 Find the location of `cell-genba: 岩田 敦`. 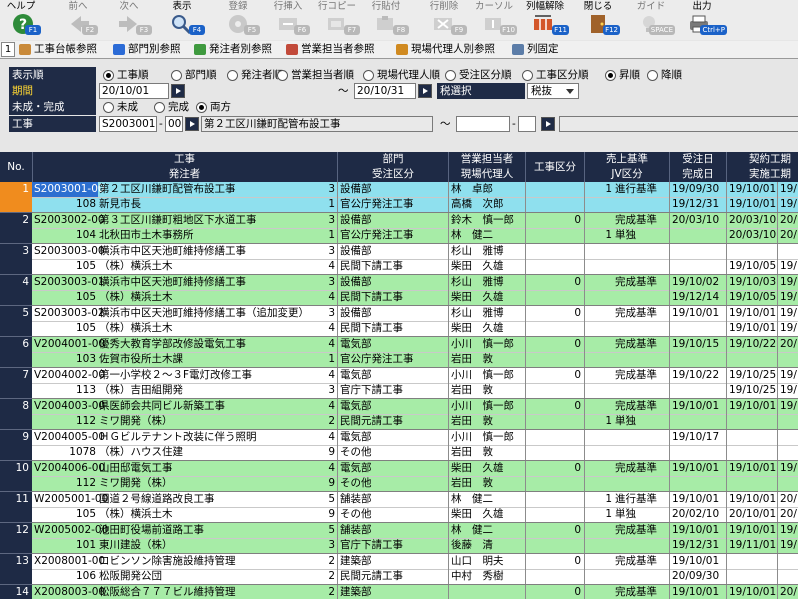

cell-genba: 岩田 敦 is located at coordinates (472, 483).